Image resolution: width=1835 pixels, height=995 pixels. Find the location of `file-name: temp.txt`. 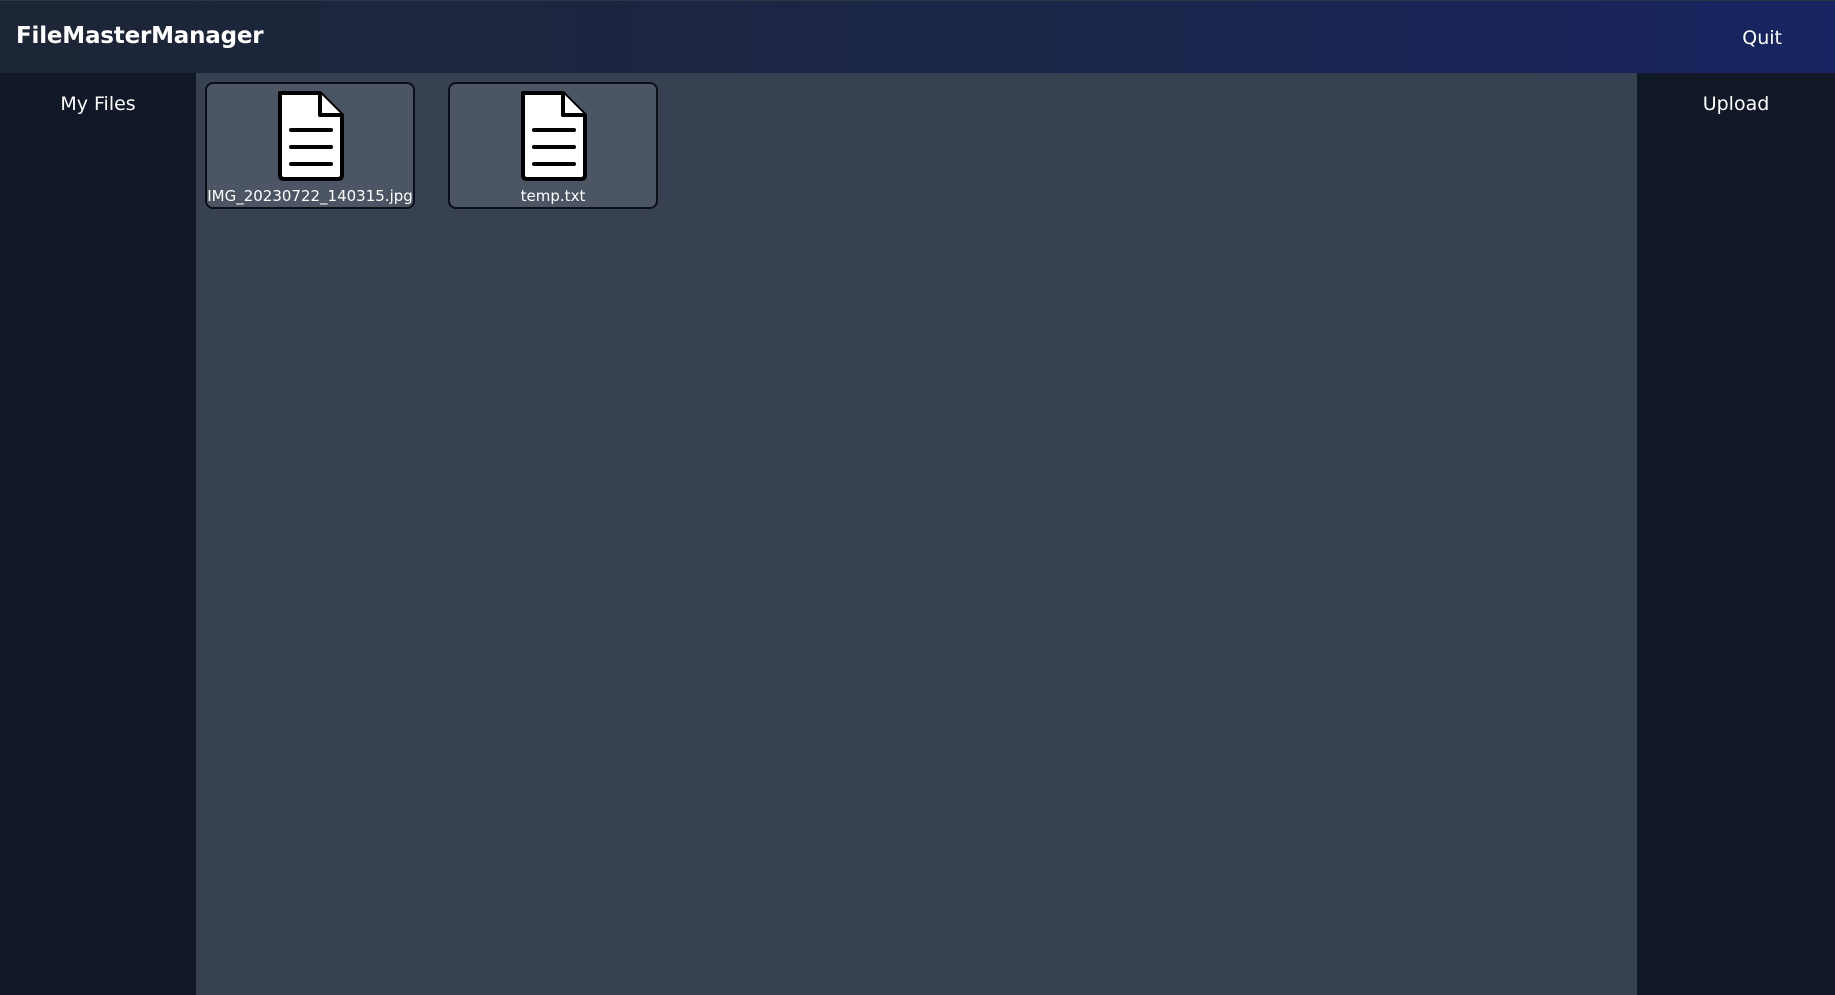

file-name: temp.txt is located at coordinates (553, 196).